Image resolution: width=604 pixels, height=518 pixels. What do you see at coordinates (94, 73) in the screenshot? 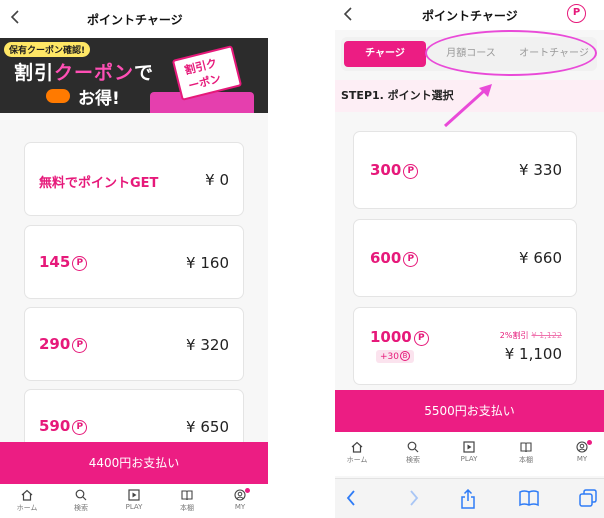
I see `banner-word-coupon: クーポン` at bounding box center [94, 73].